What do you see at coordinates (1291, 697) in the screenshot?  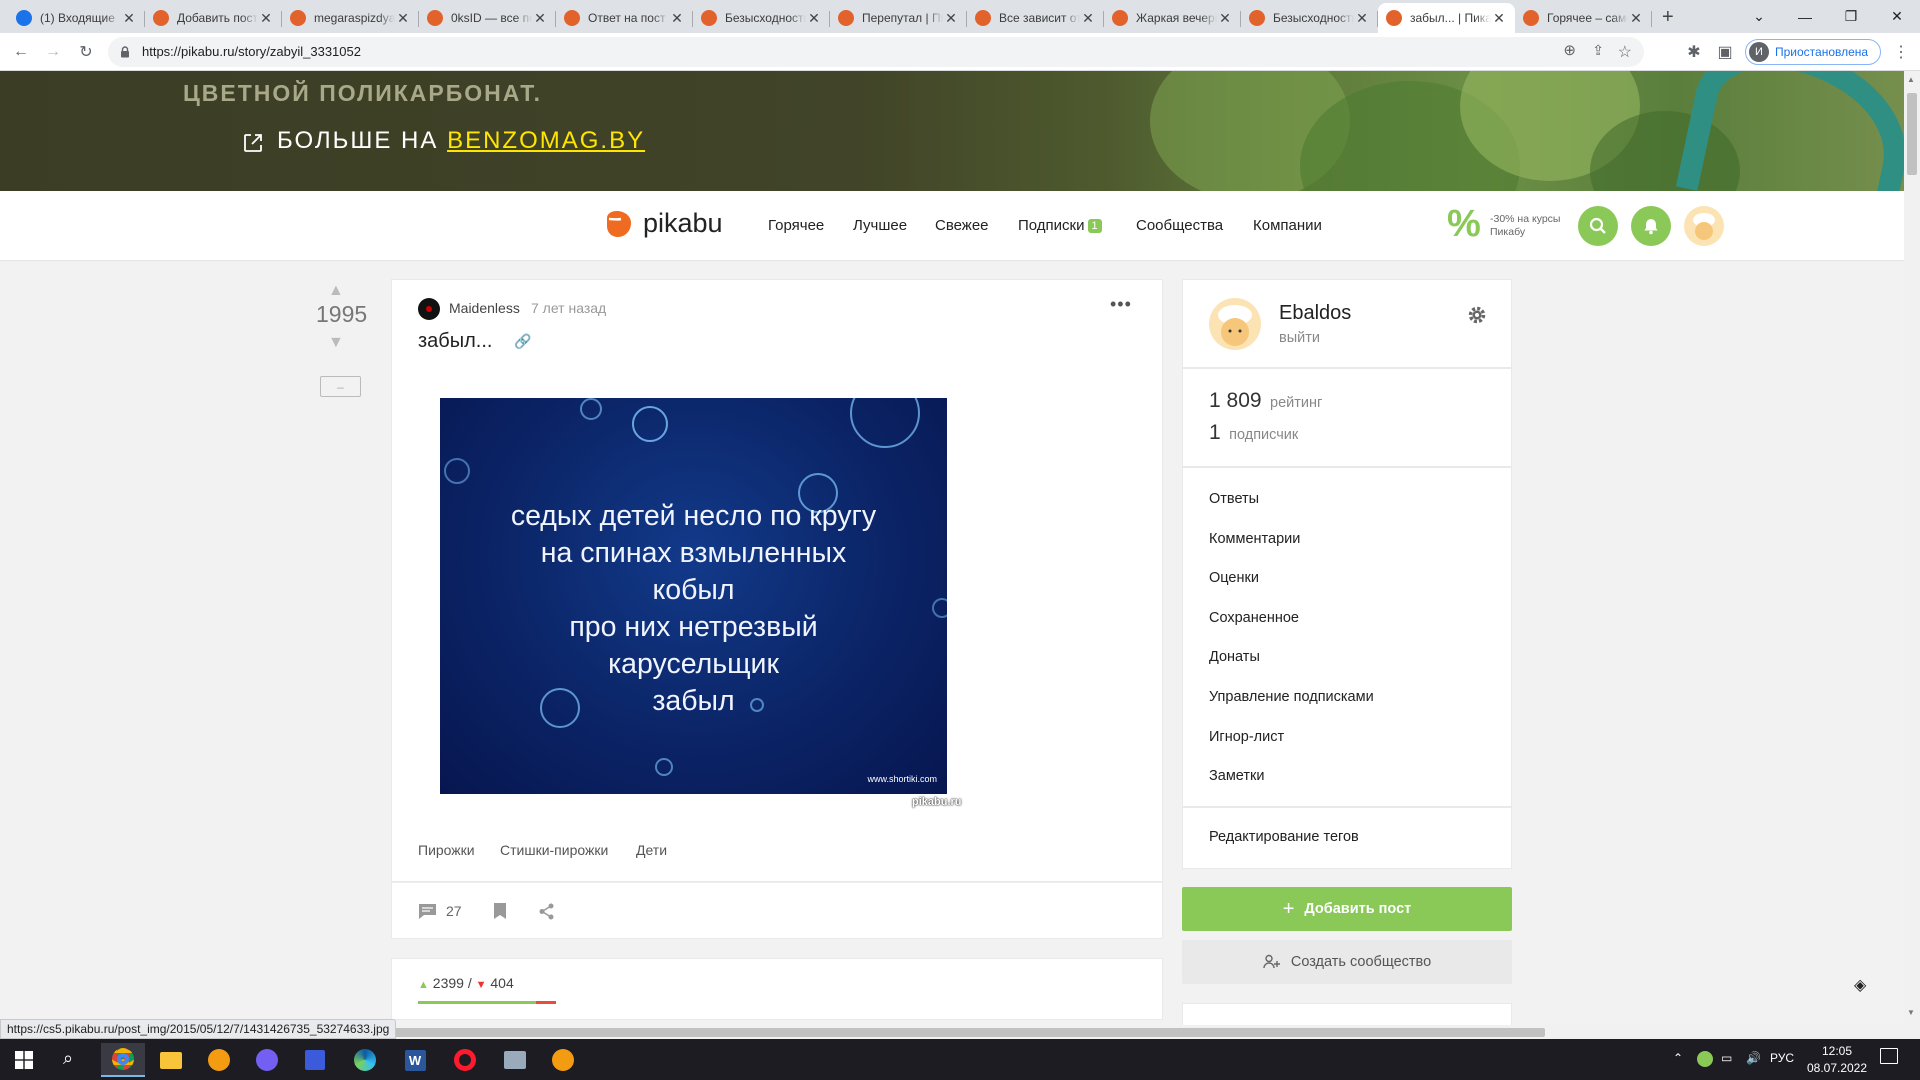 I see `menu-manage-subscriptions: Управление подписками` at bounding box center [1291, 697].